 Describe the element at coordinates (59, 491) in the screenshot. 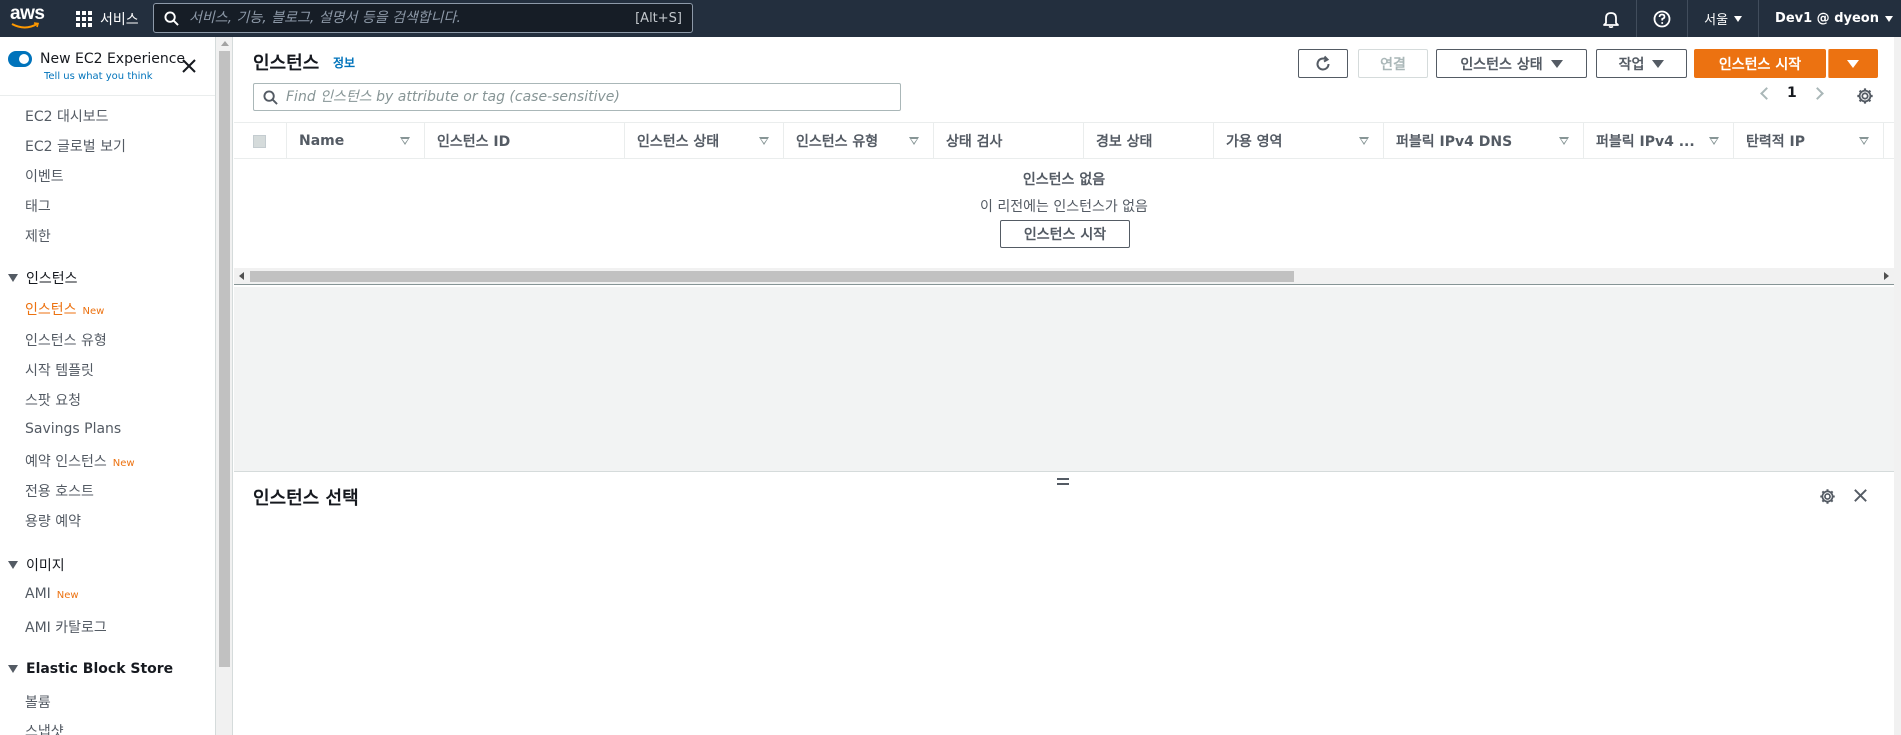

I see `sidebar-item-dedicated-hosts: 전용 호스트` at that location.